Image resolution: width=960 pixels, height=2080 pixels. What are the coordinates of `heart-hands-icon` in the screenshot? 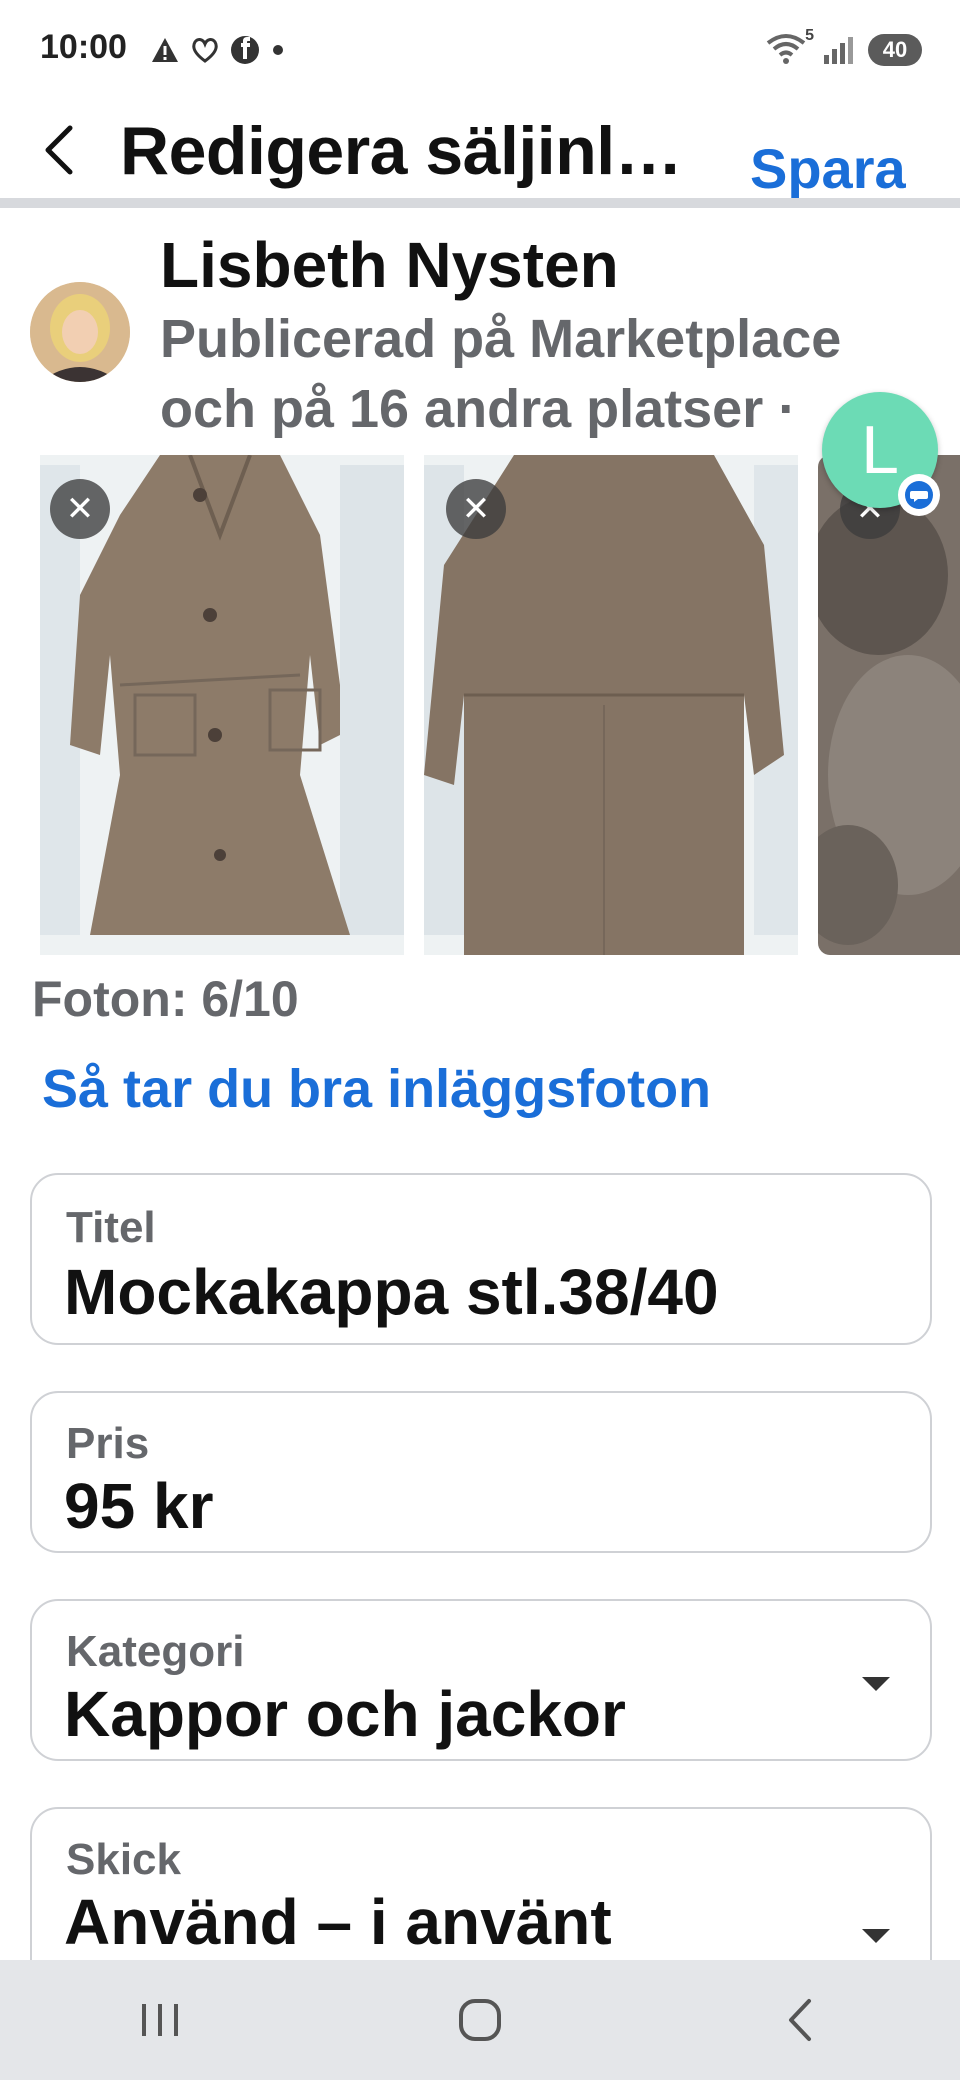 It's located at (205, 50).